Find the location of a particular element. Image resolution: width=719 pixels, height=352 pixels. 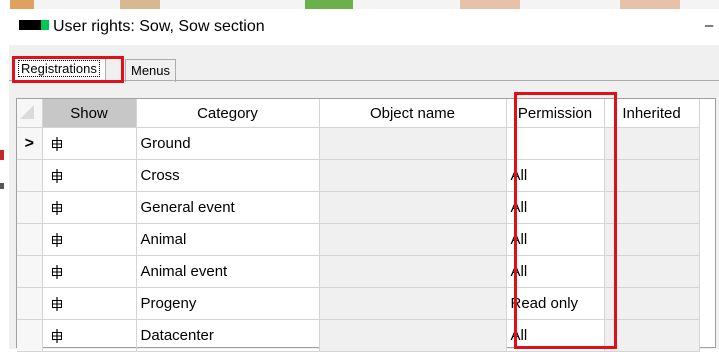

minimize-button: – is located at coordinates (712, 26).